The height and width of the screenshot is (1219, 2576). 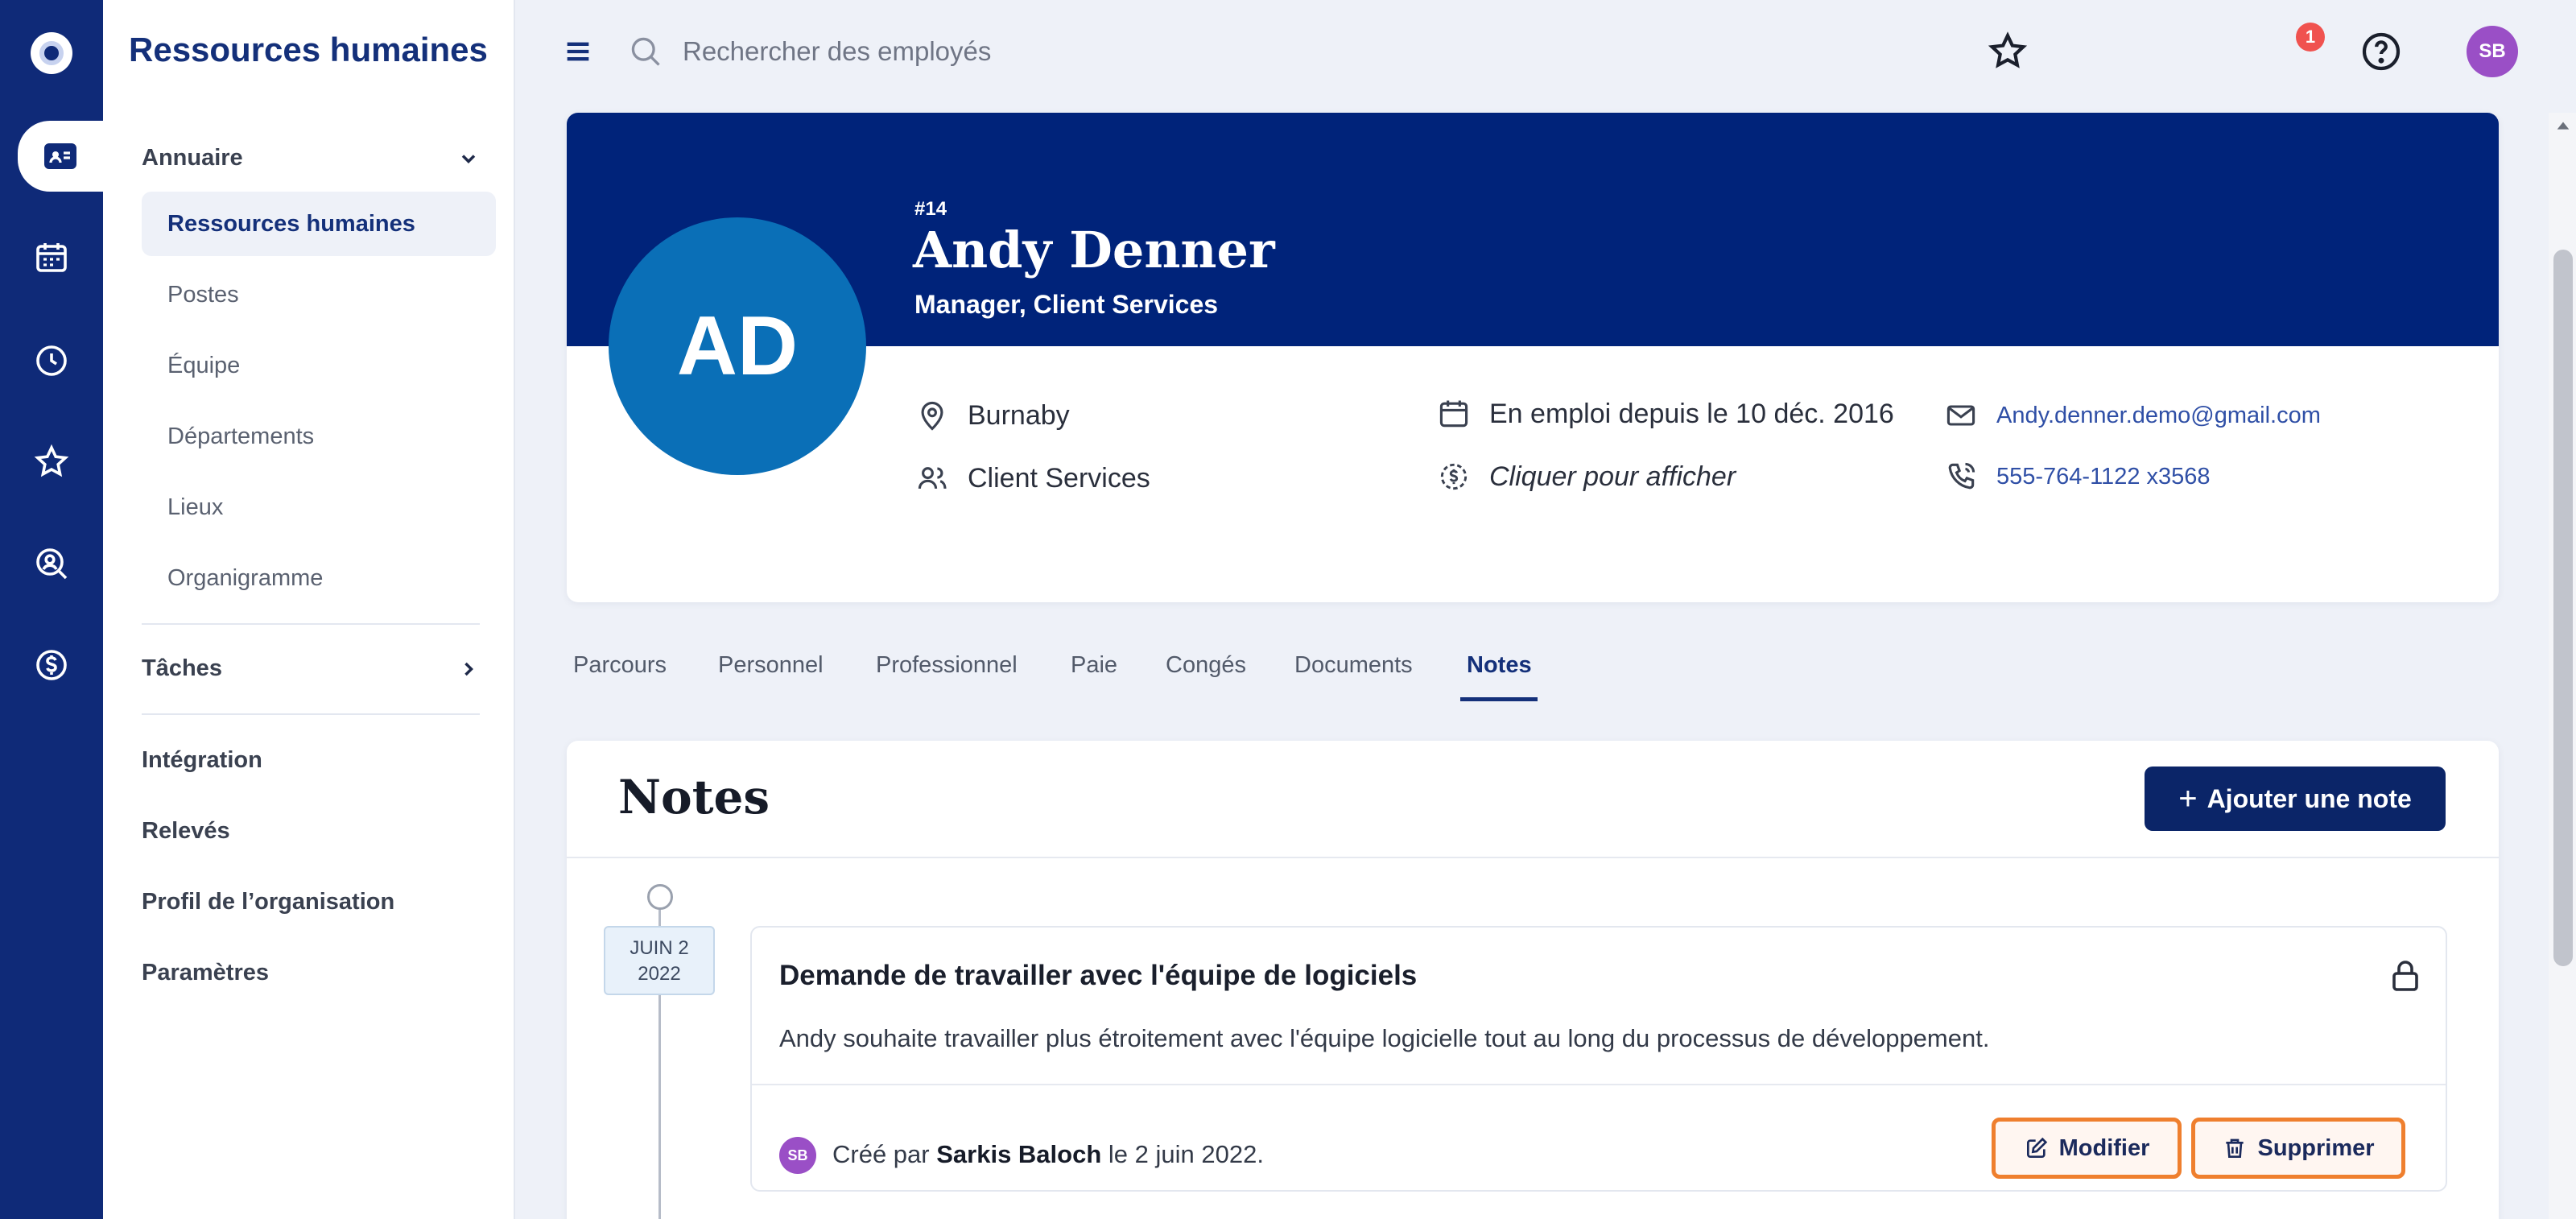 I want to click on user-avatar: SB, so click(x=2492, y=51).